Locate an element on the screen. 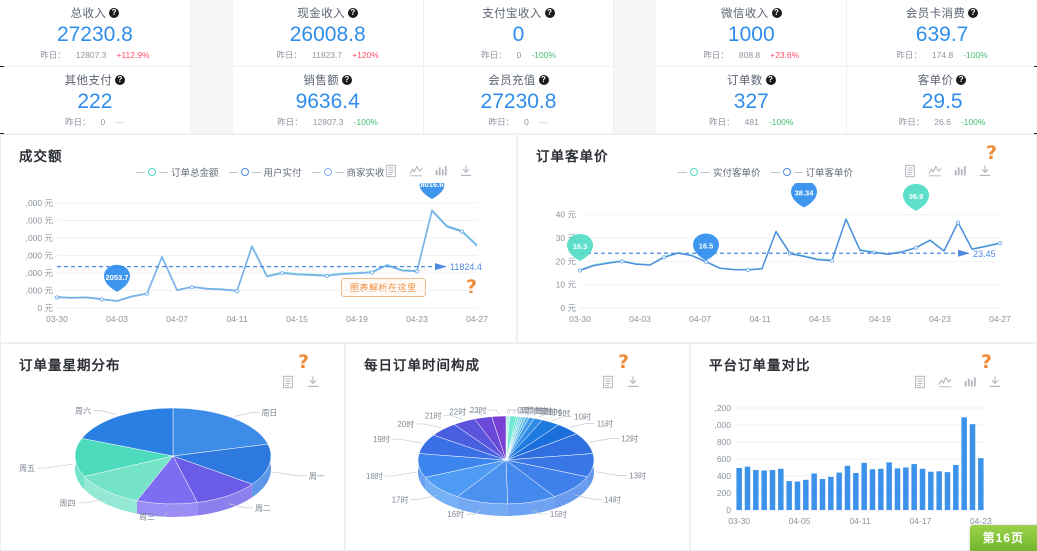 The height and width of the screenshot is (551, 1037). weekday-toolbar is located at coordinates (300, 382).